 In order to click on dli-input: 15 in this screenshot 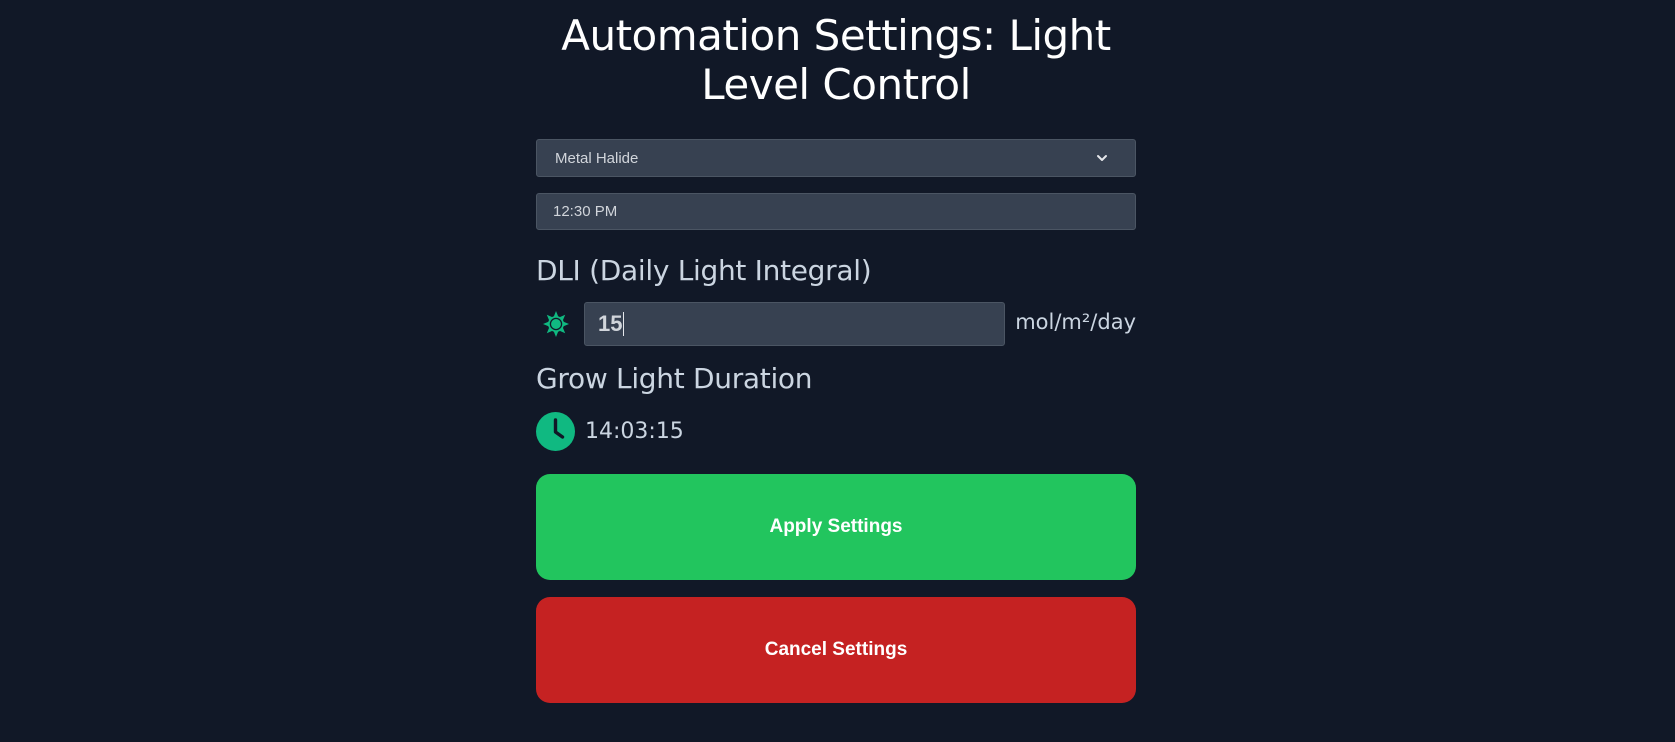, I will do `click(794, 324)`.